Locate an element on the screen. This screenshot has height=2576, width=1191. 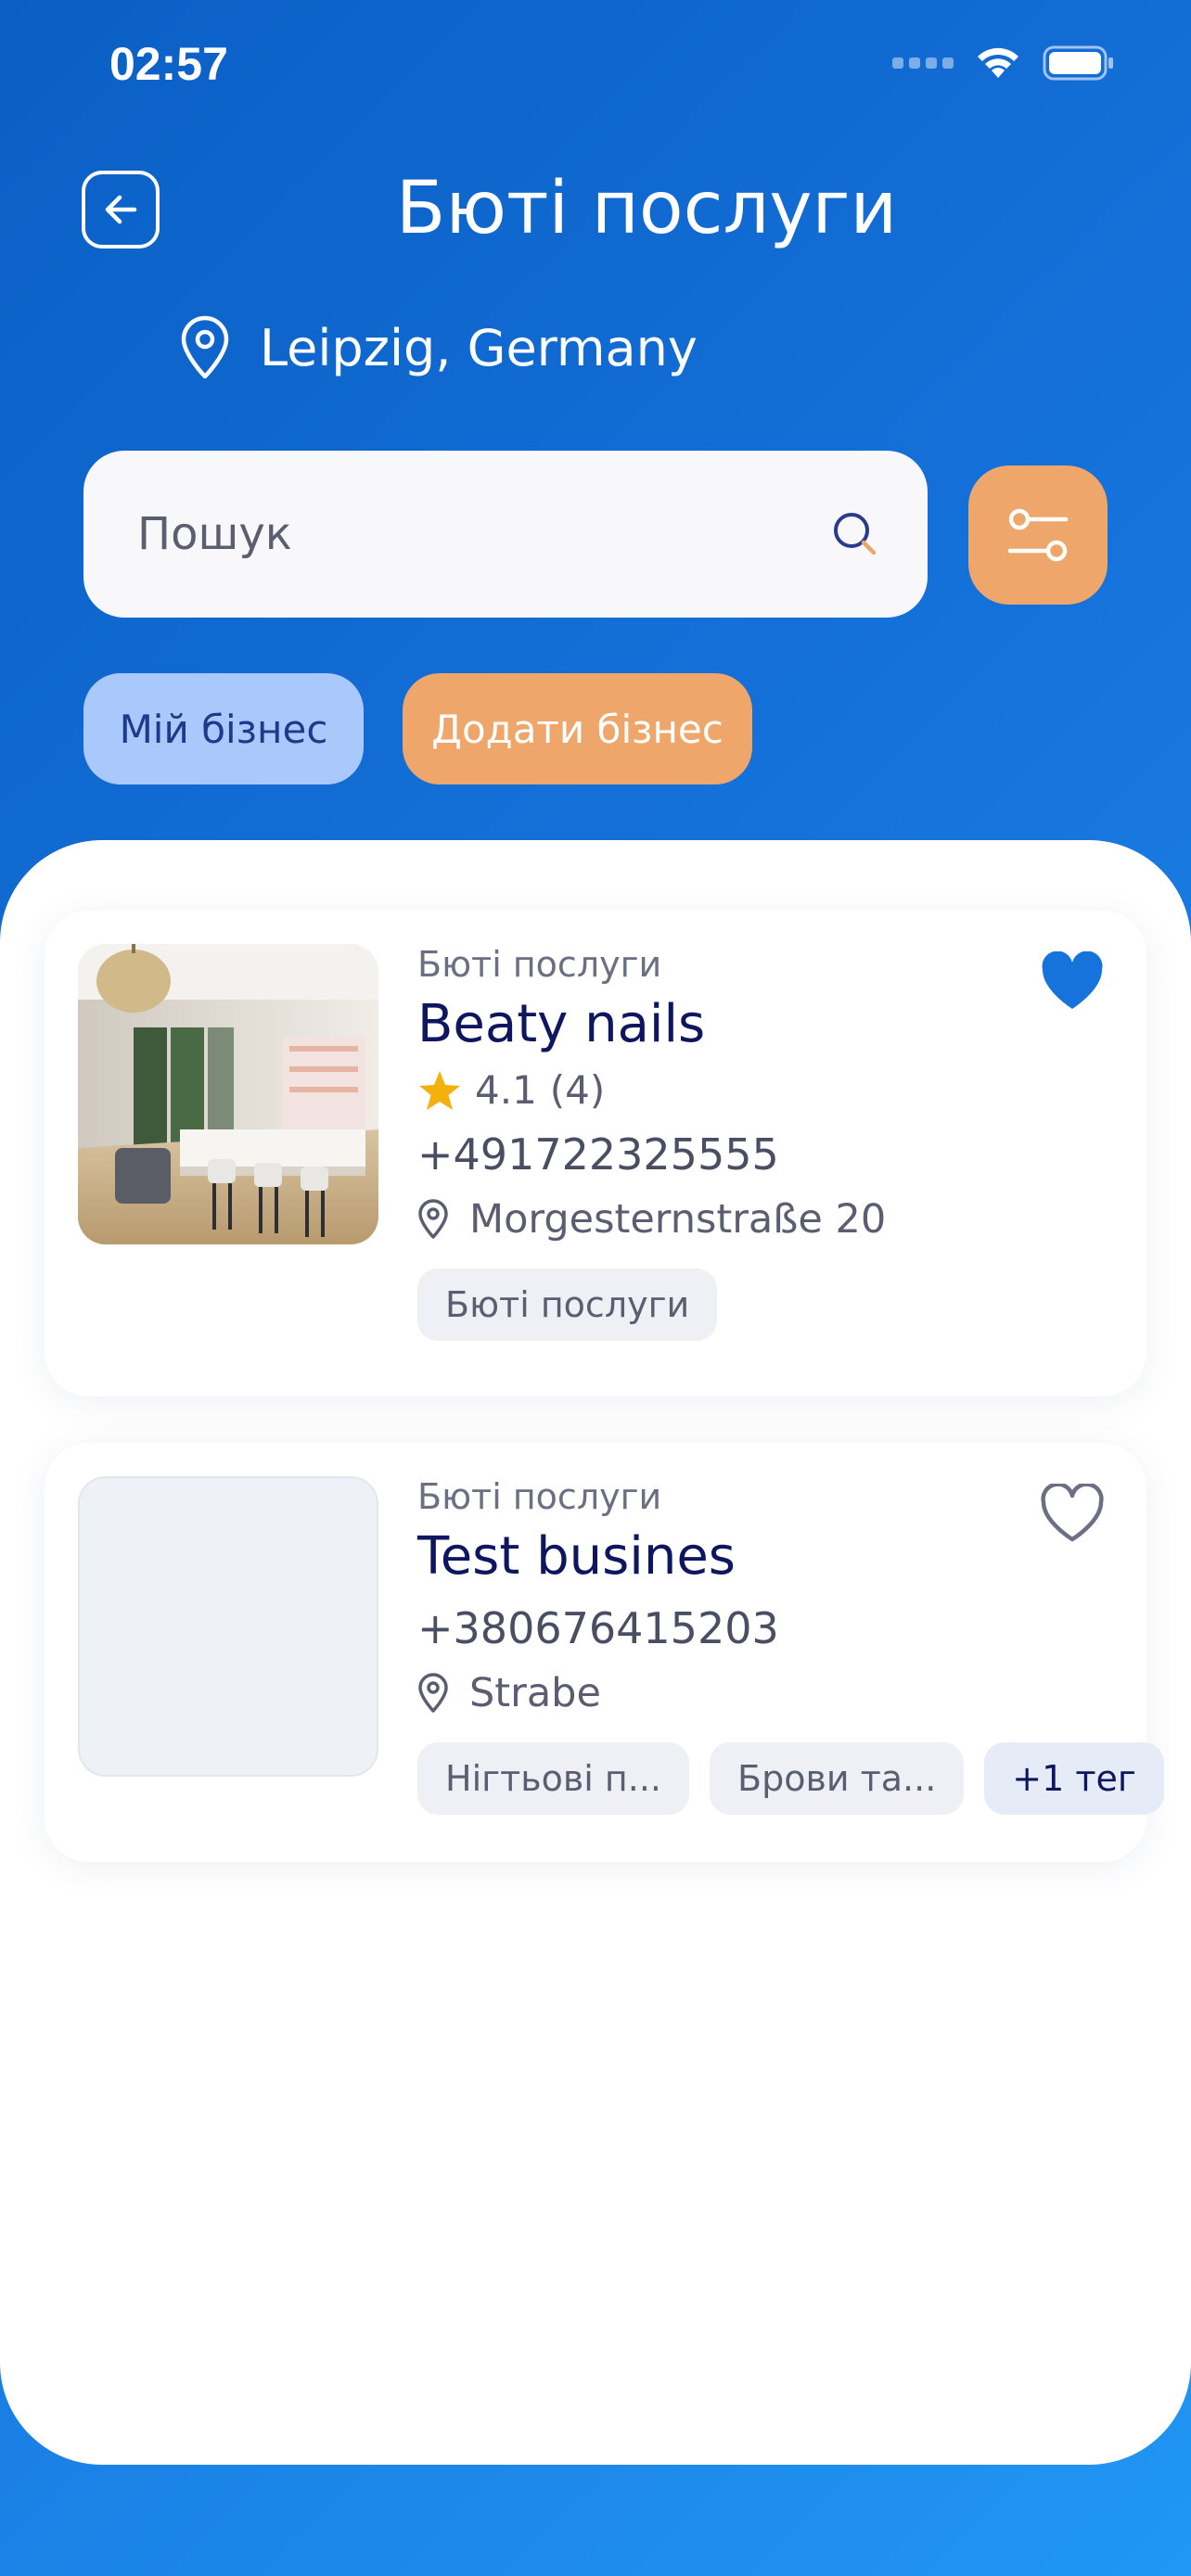
tag-list: Нігтьові п... Брови та... +1 тег is located at coordinates (790, 1779).